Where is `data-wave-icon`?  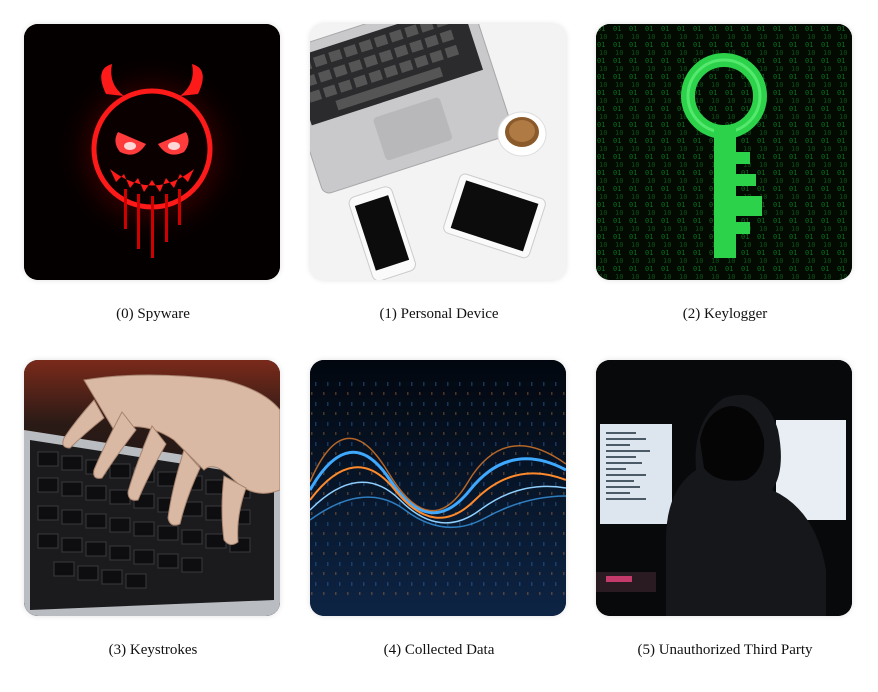
data-wave-icon is located at coordinates (438, 488).